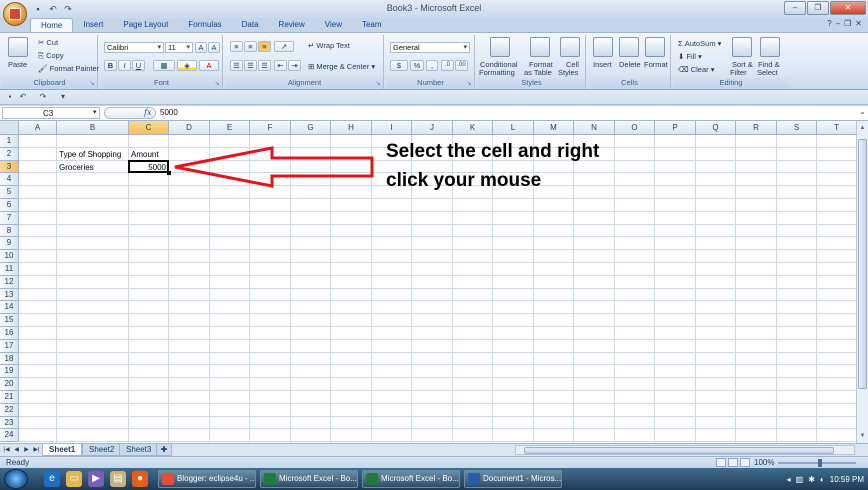 This screenshot has width=868, height=490. I want to click on orientation-icon: ↗, so click(284, 46).